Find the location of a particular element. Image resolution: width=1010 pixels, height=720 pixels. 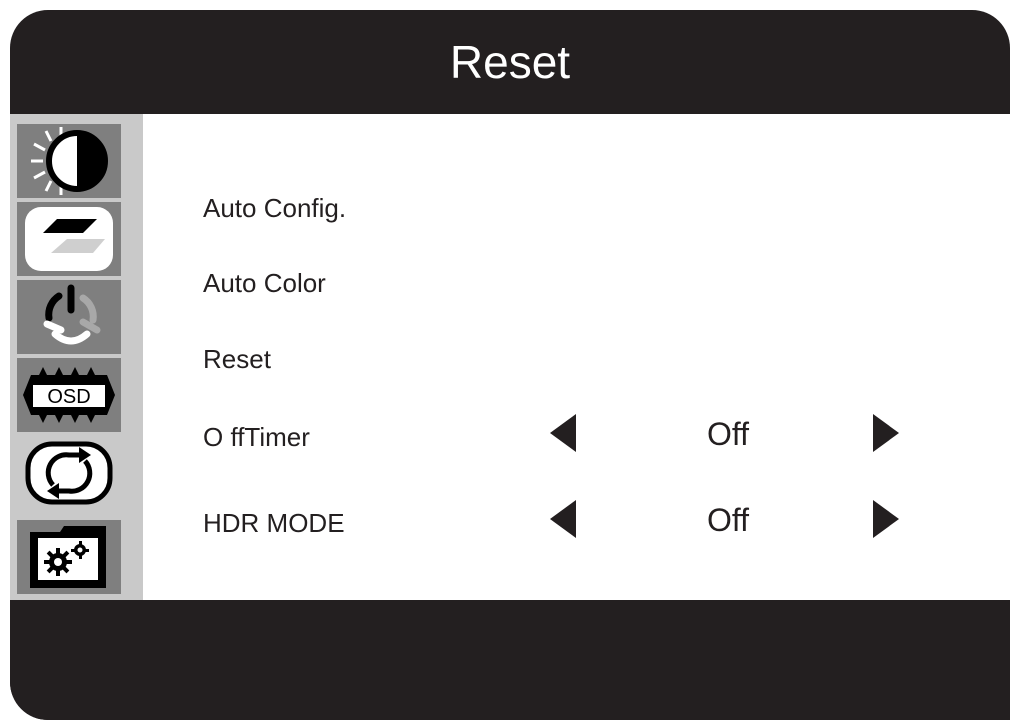

sidebar-item-misc is located at coordinates (69, 557).